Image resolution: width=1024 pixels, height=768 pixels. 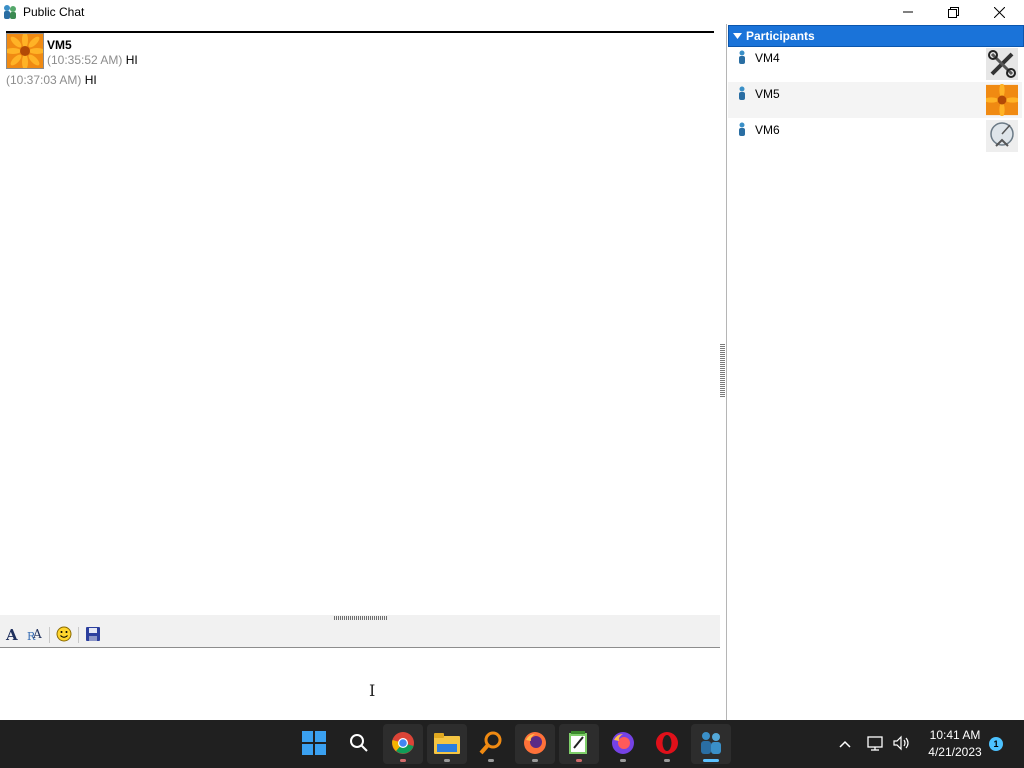 What do you see at coordinates (372, 690) in the screenshot?
I see `text-cursor-icon: I` at bounding box center [372, 690].